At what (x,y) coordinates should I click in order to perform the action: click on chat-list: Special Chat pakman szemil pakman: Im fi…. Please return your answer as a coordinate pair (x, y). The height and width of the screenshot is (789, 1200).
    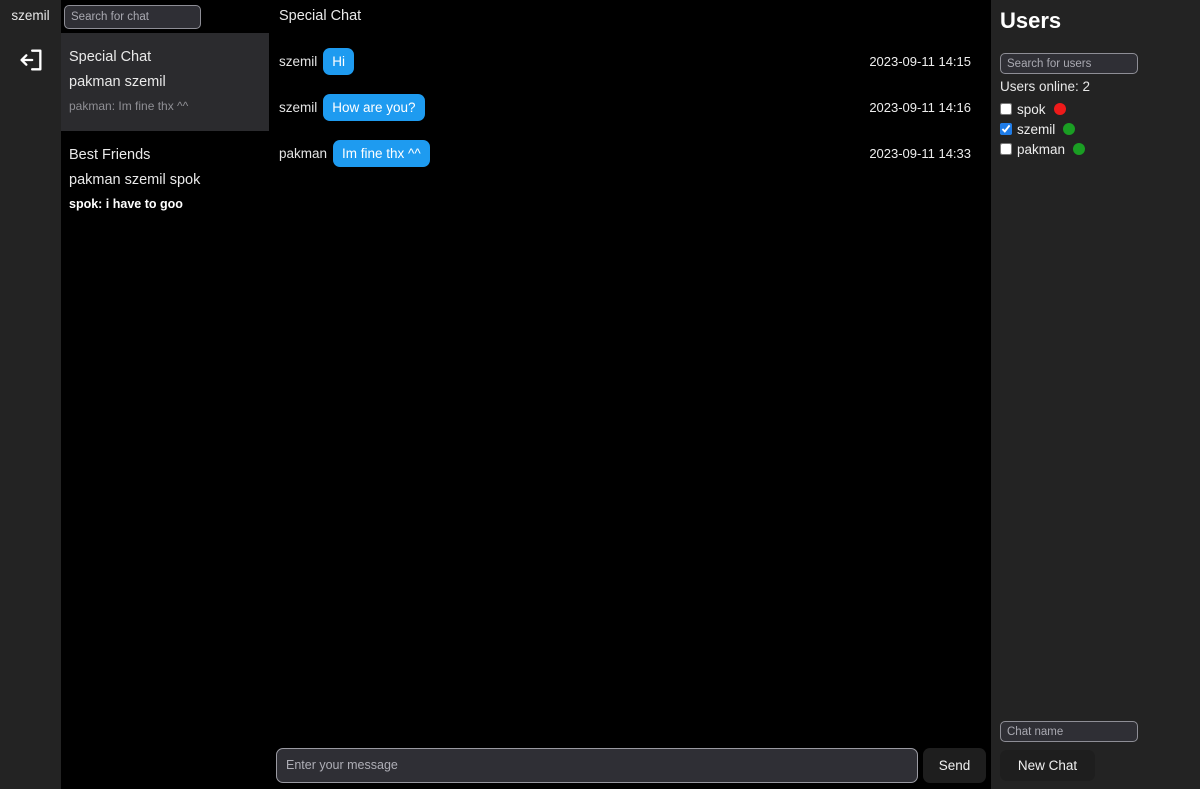
    Looking at the image, I should click on (165, 131).